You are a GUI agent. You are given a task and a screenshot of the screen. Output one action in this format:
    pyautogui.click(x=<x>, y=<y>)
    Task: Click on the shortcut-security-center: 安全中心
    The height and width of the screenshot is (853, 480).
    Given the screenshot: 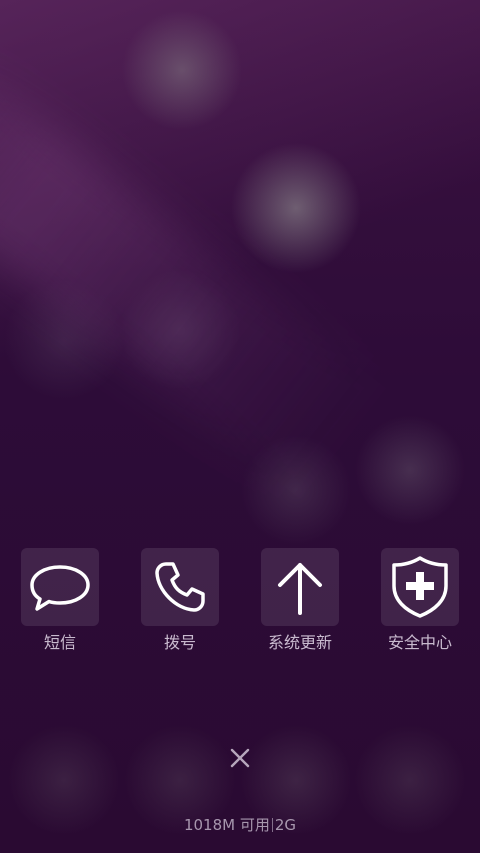 What is the action you would take?
    pyautogui.click(x=420, y=601)
    